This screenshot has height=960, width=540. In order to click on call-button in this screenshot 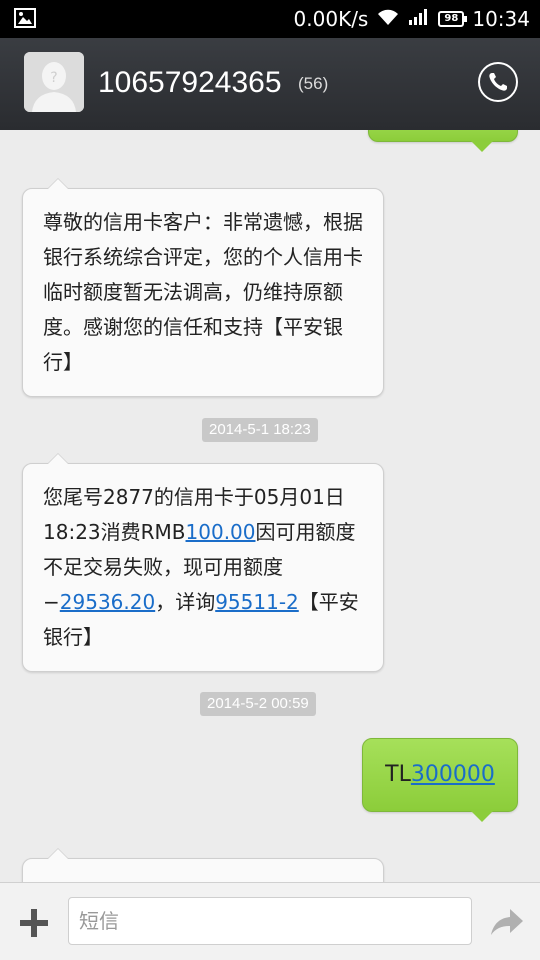, I will do `click(498, 82)`.